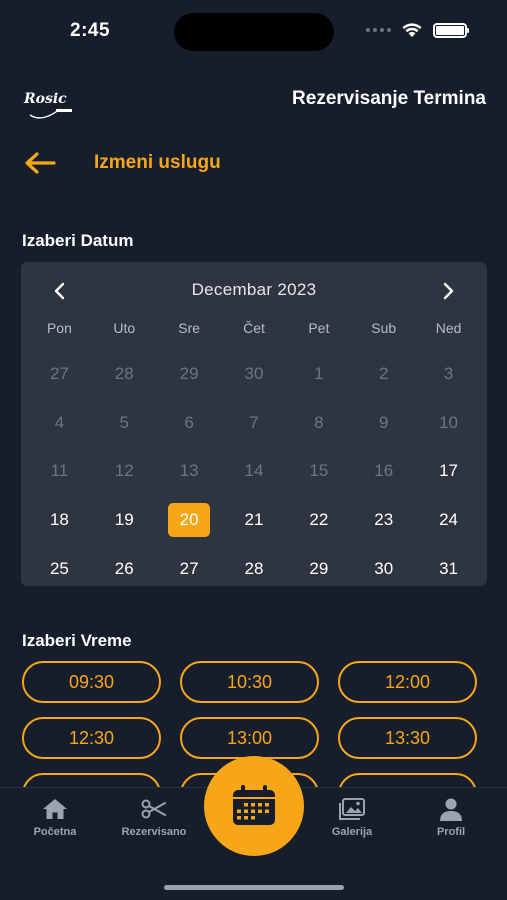 The width and height of the screenshot is (507, 900). What do you see at coordinates (451, 809) in the screenshot?
I see `profile-icon` at bounding box center [451, 809].